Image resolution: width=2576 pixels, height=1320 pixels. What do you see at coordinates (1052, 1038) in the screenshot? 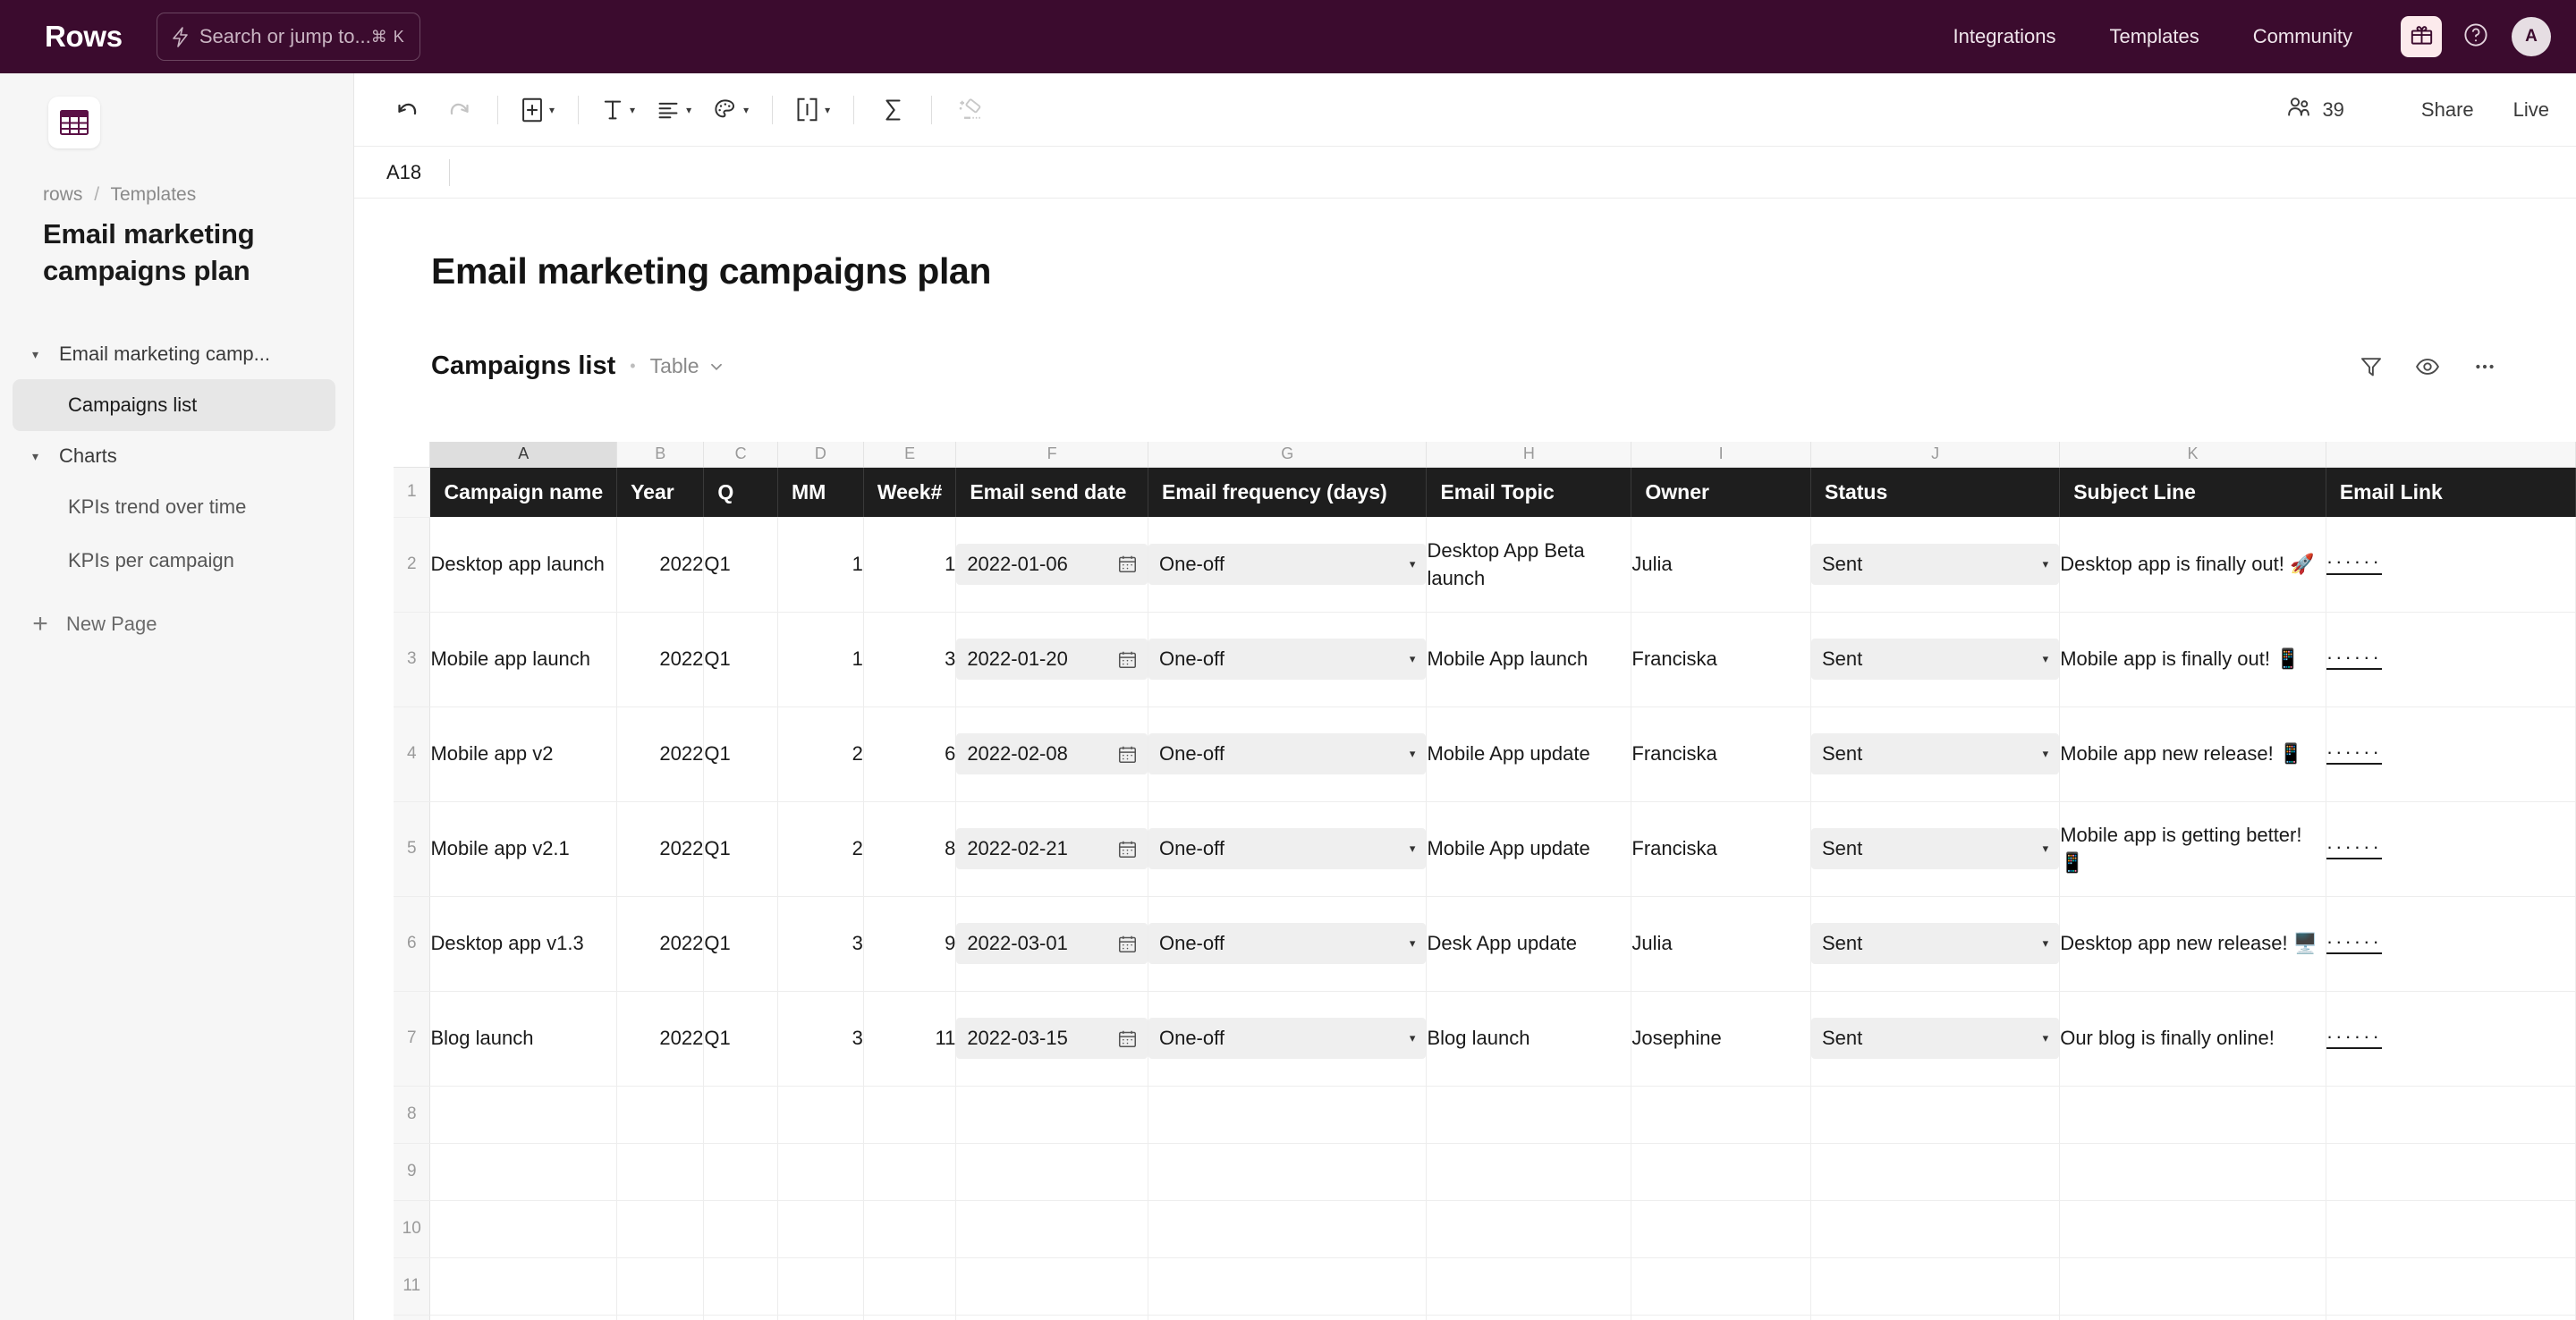
I see `date-picker: 2022-03-15` at bounding box center [1052, 1038].